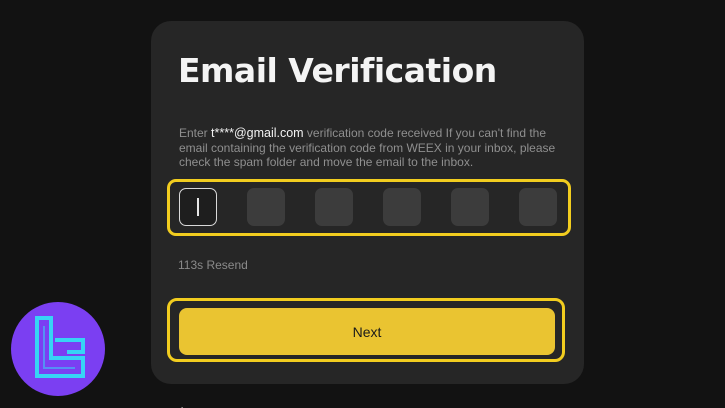 The image size is (725, 408). Describe the element at coordinates (195, 133) in the screenshot. I see `instruction-prefix: Enter` at that location.